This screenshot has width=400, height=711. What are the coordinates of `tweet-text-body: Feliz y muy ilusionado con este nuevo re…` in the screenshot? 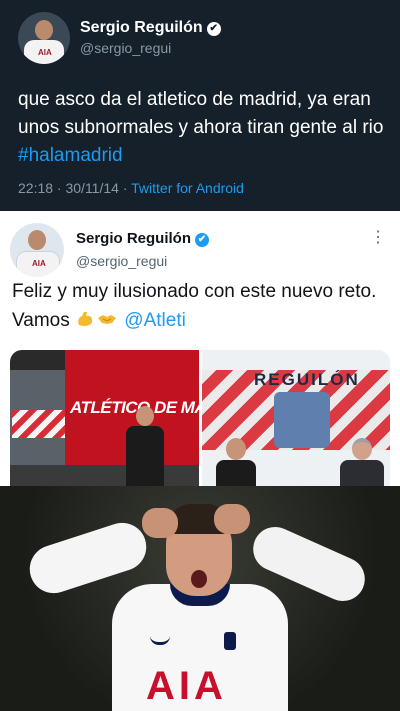 It's located at (194, 306).